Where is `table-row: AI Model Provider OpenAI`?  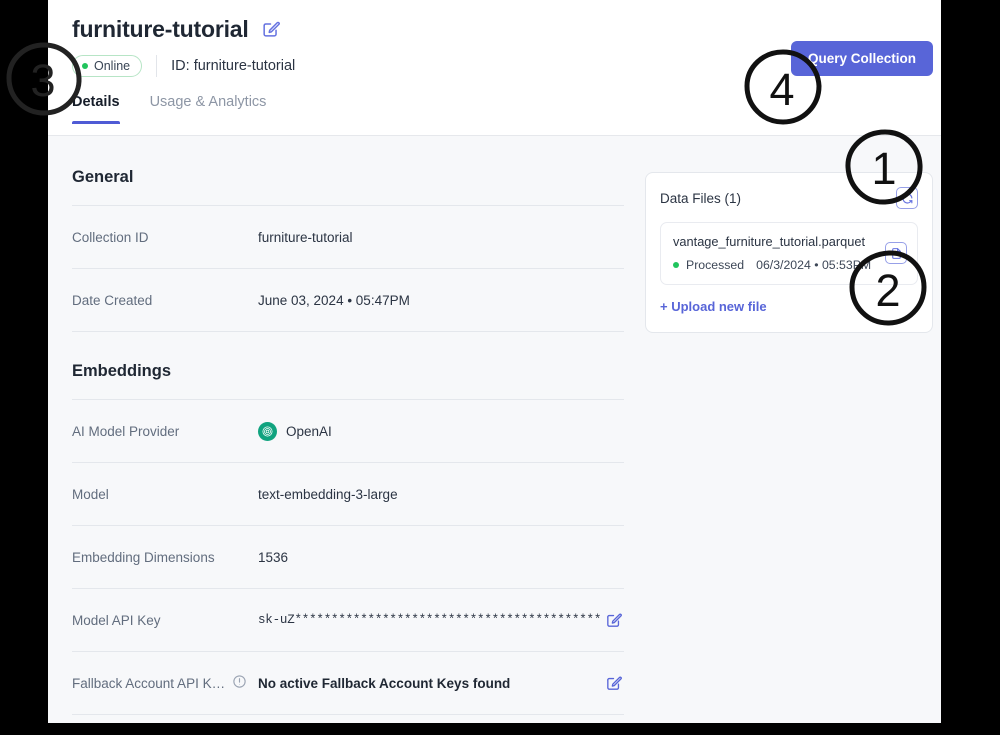
table-row: AI Model Provider OpenAI is located at coordinates (348, 431).